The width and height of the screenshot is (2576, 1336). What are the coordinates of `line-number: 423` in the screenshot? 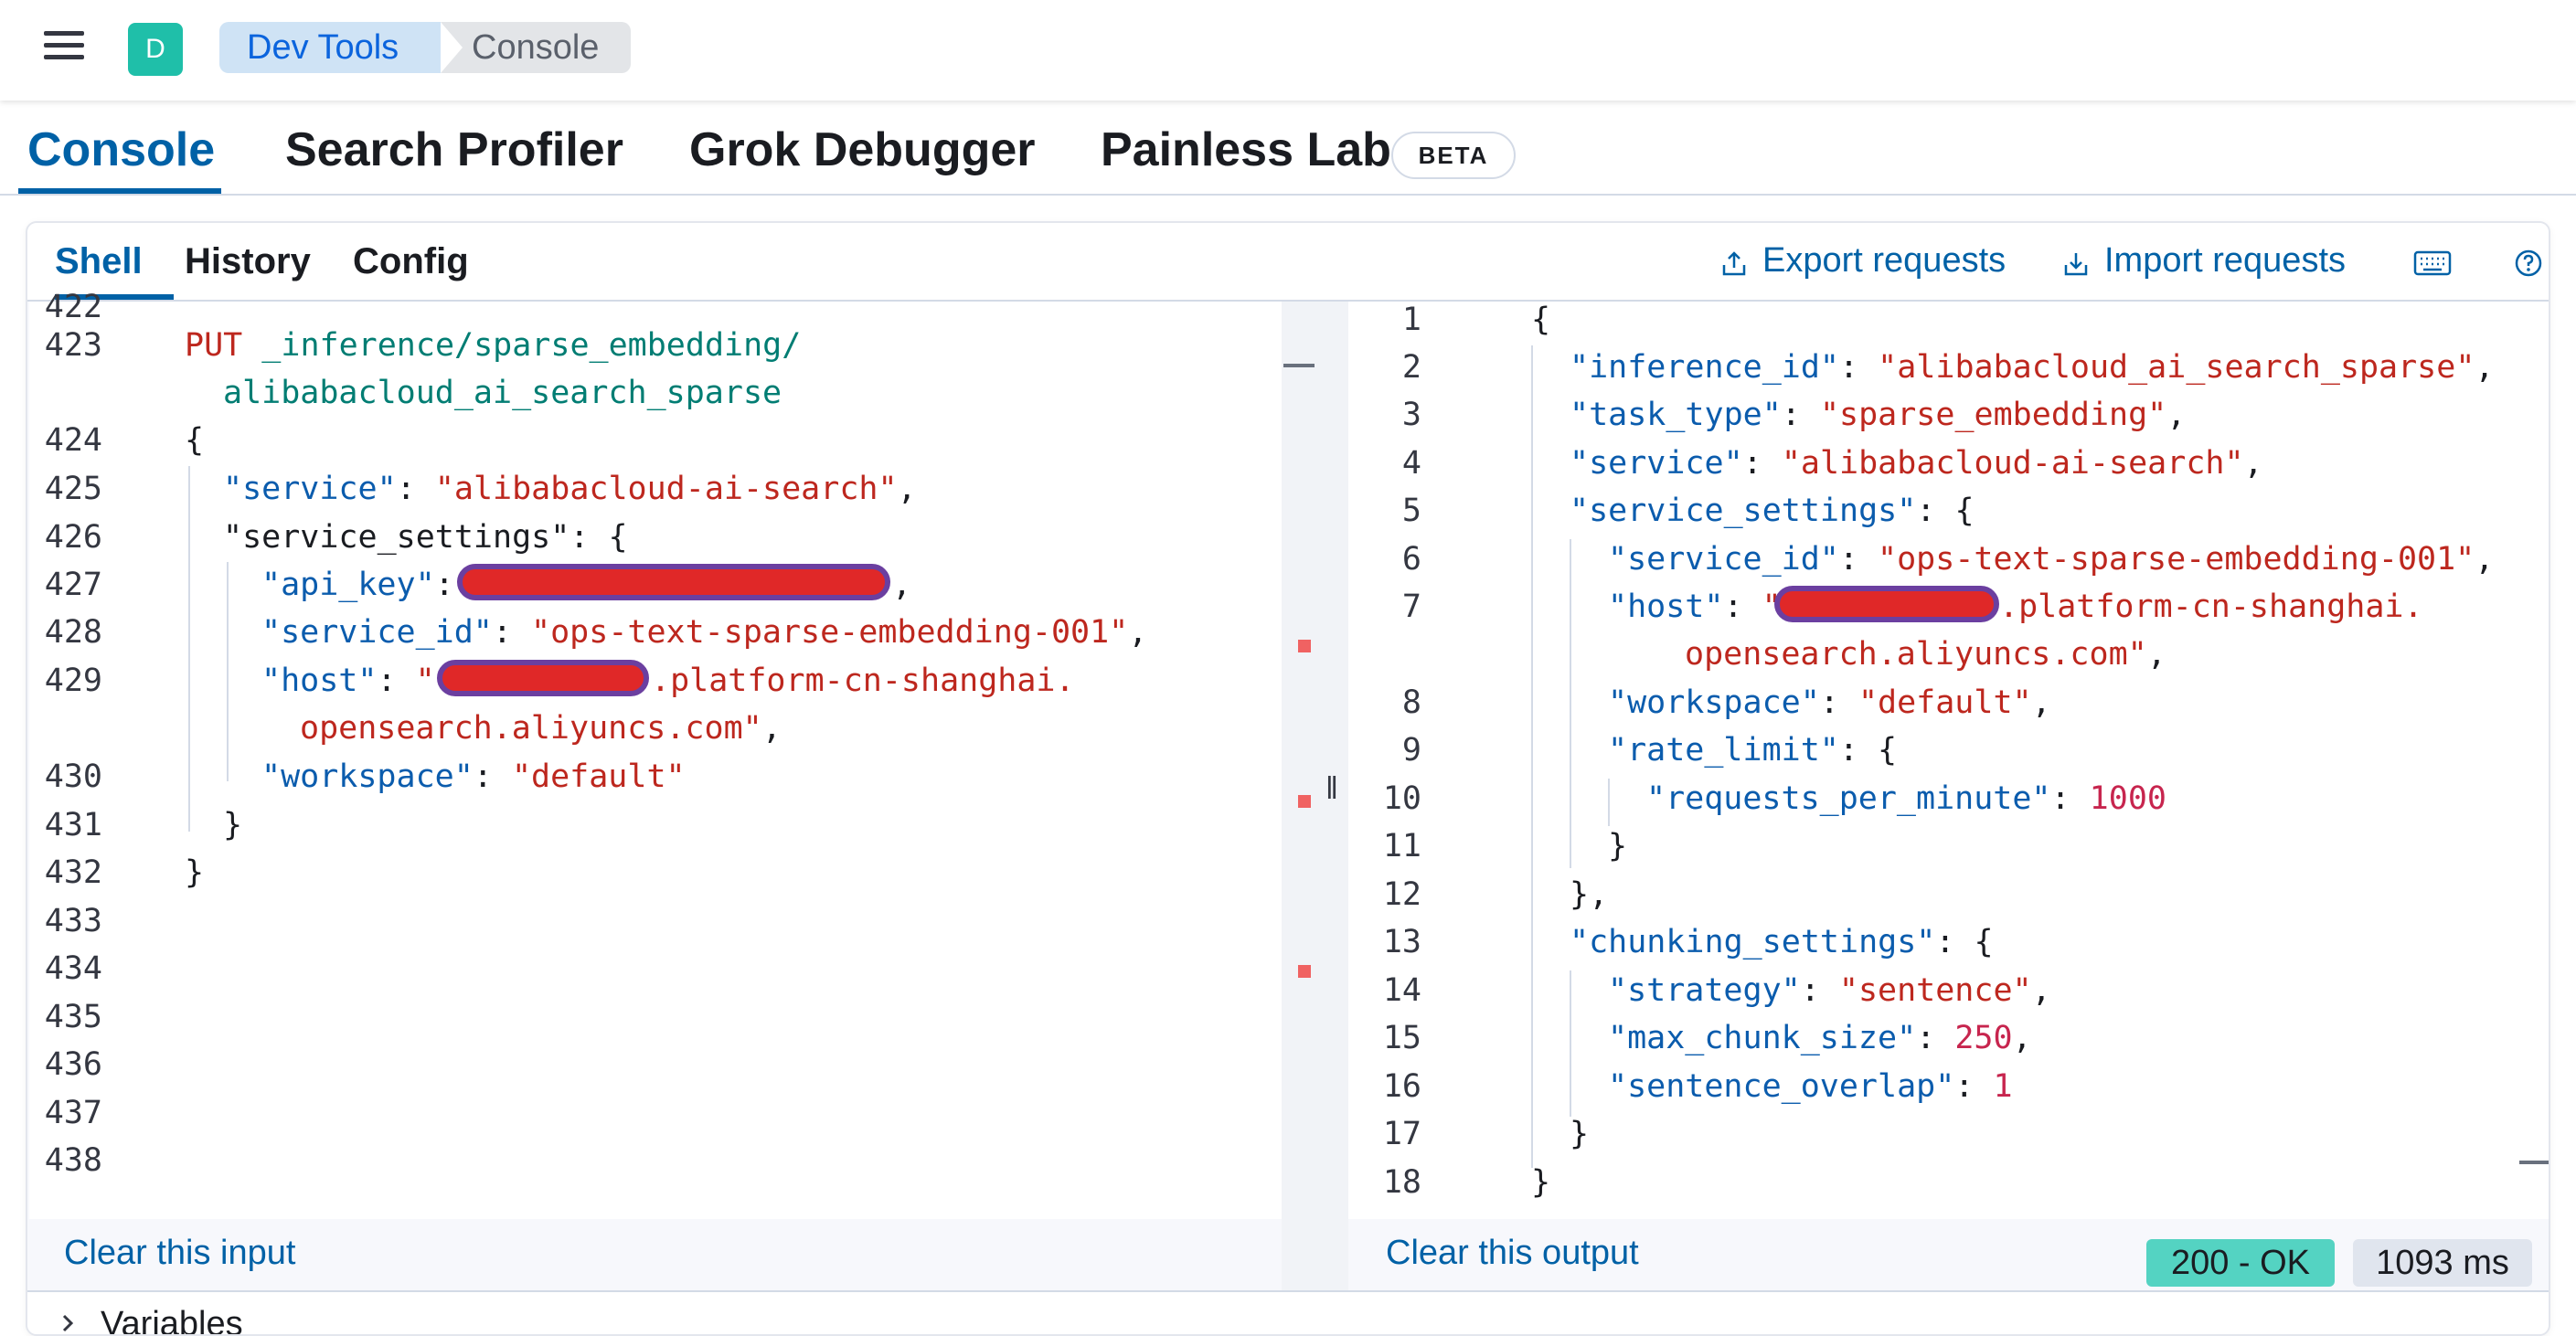 It's located at (73, 346).